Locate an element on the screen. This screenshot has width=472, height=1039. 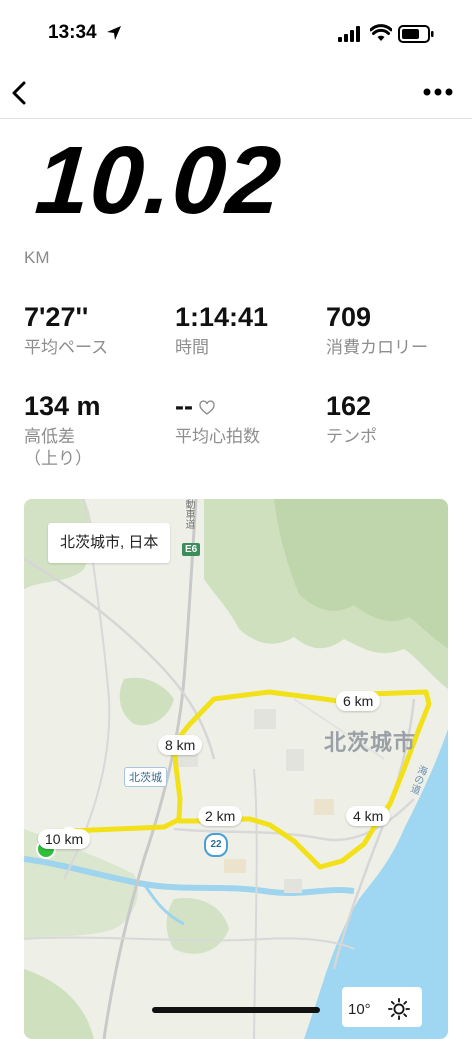
distance-unit: KM is located at coordinates (37, 257).